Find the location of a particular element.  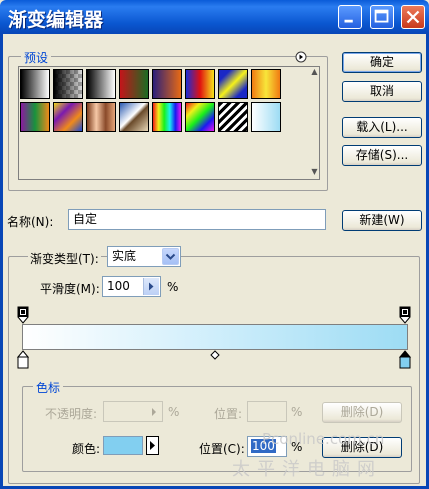

color-stop-right is located at coordinates (405, 360).